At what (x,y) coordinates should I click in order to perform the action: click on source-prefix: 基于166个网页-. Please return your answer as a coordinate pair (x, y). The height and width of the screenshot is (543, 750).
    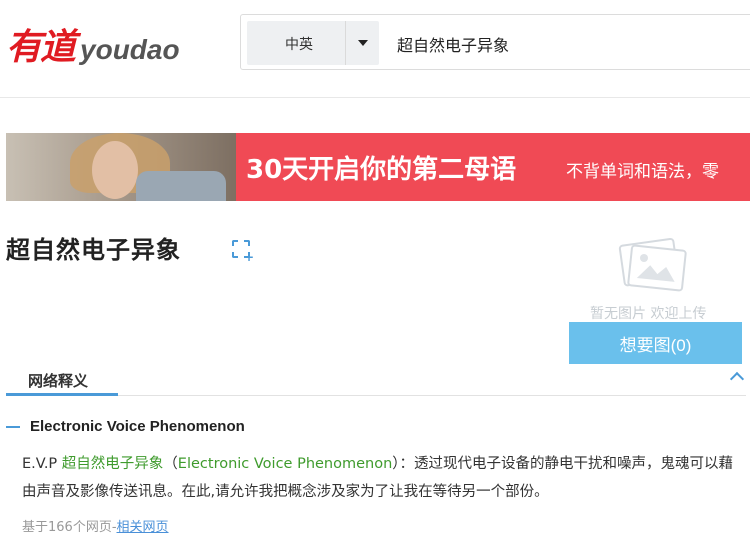
    Looking at the image, I should click on (69, 527).